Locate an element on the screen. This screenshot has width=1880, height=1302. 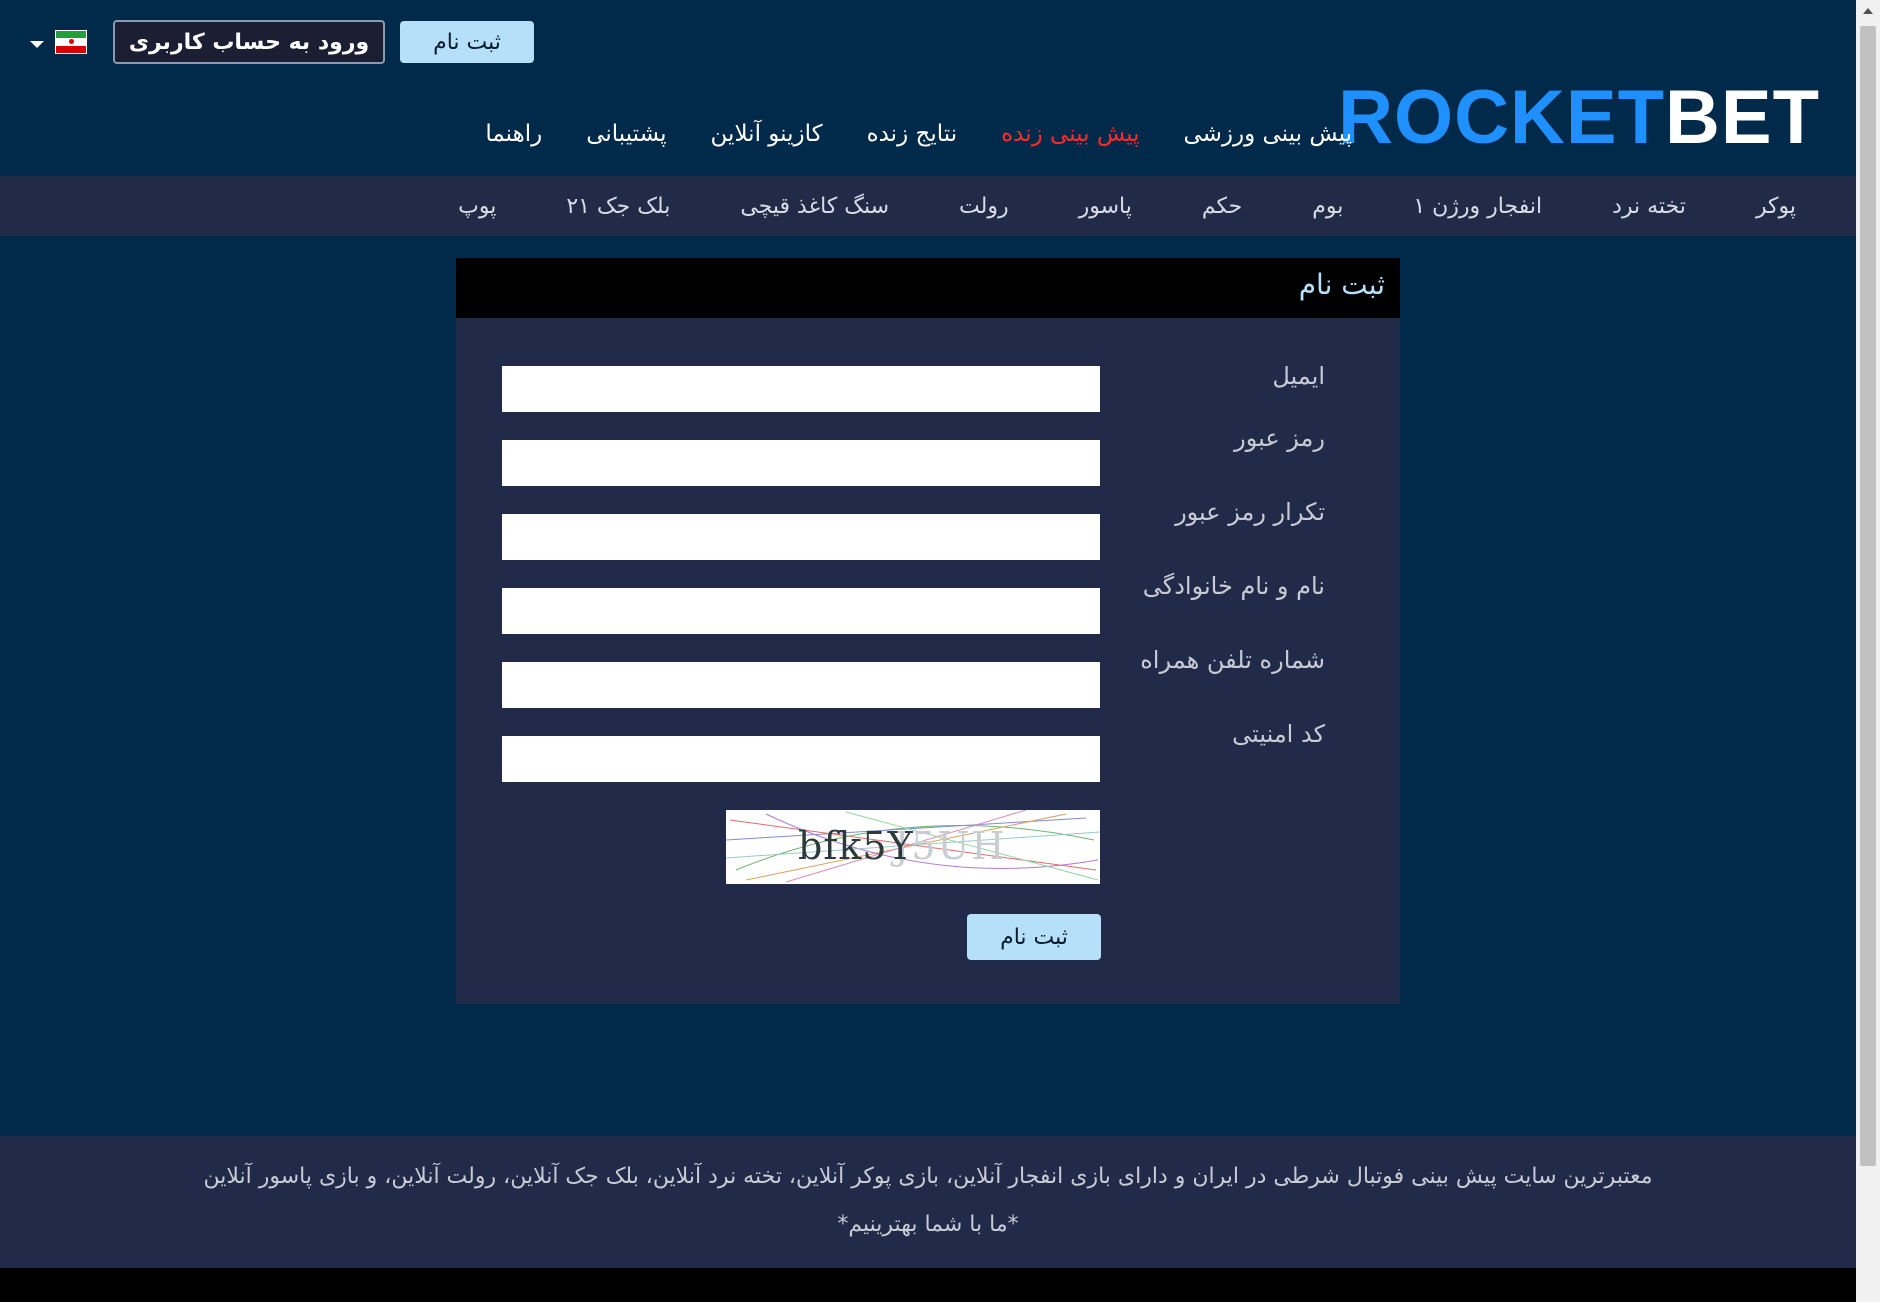
language-selector is located at coordinates (59, 43).